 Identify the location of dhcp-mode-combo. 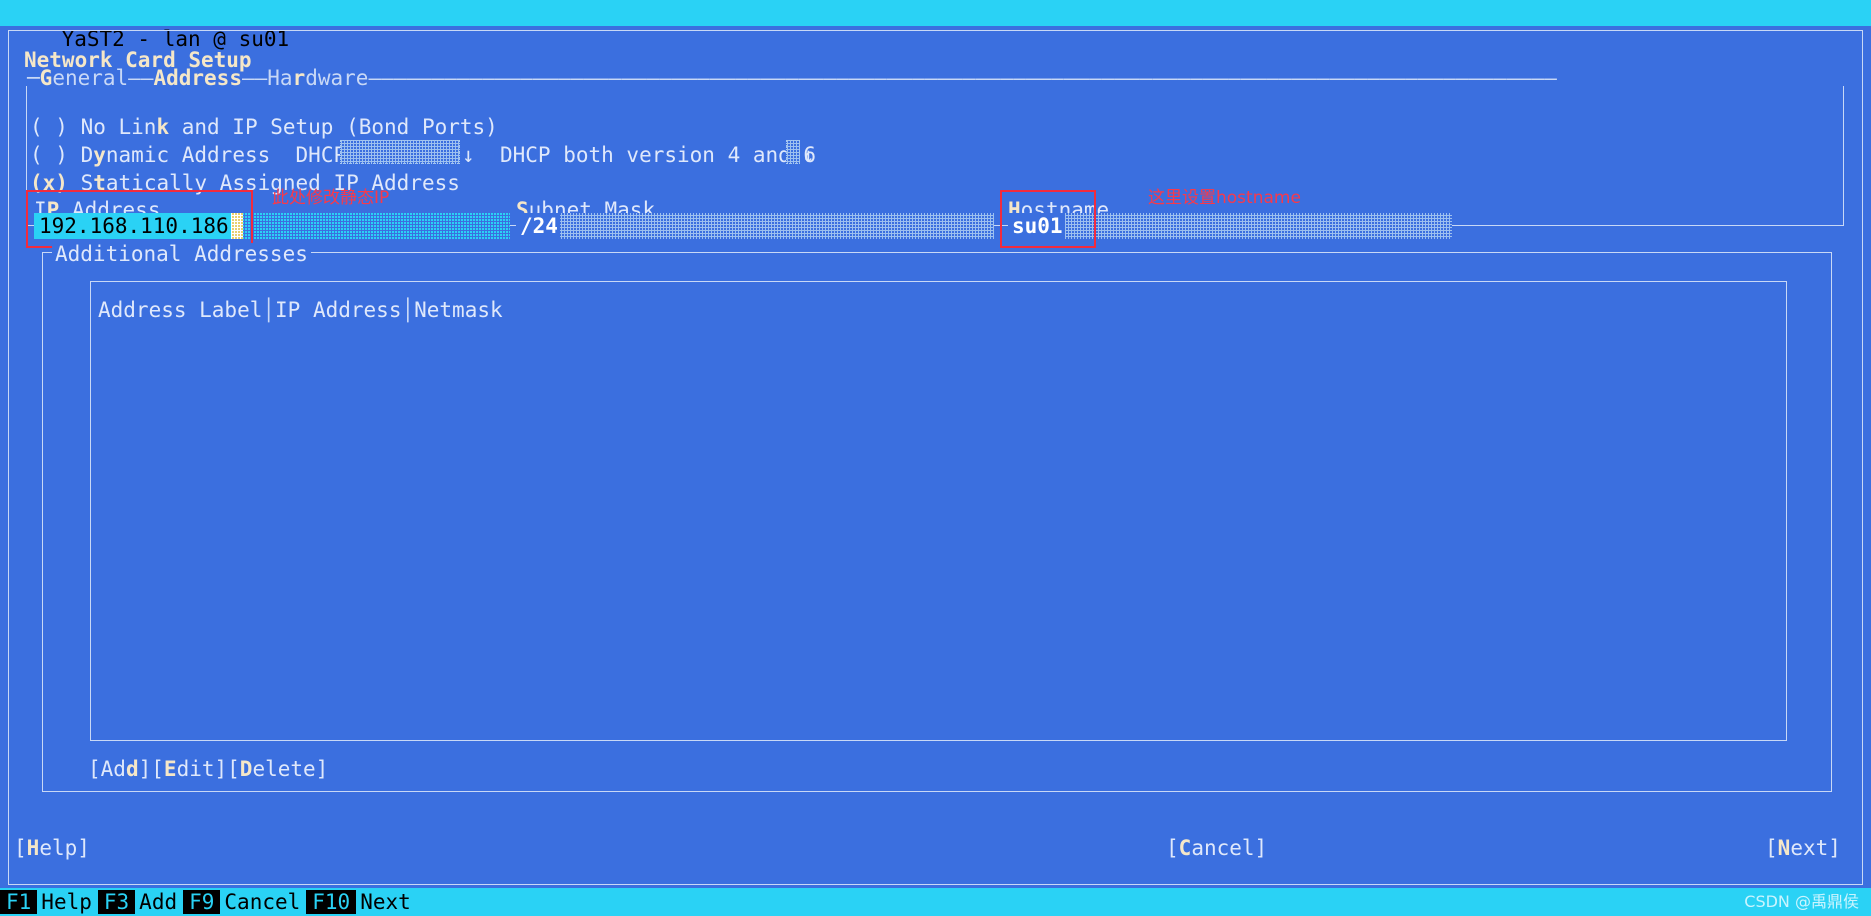
(793, 152).